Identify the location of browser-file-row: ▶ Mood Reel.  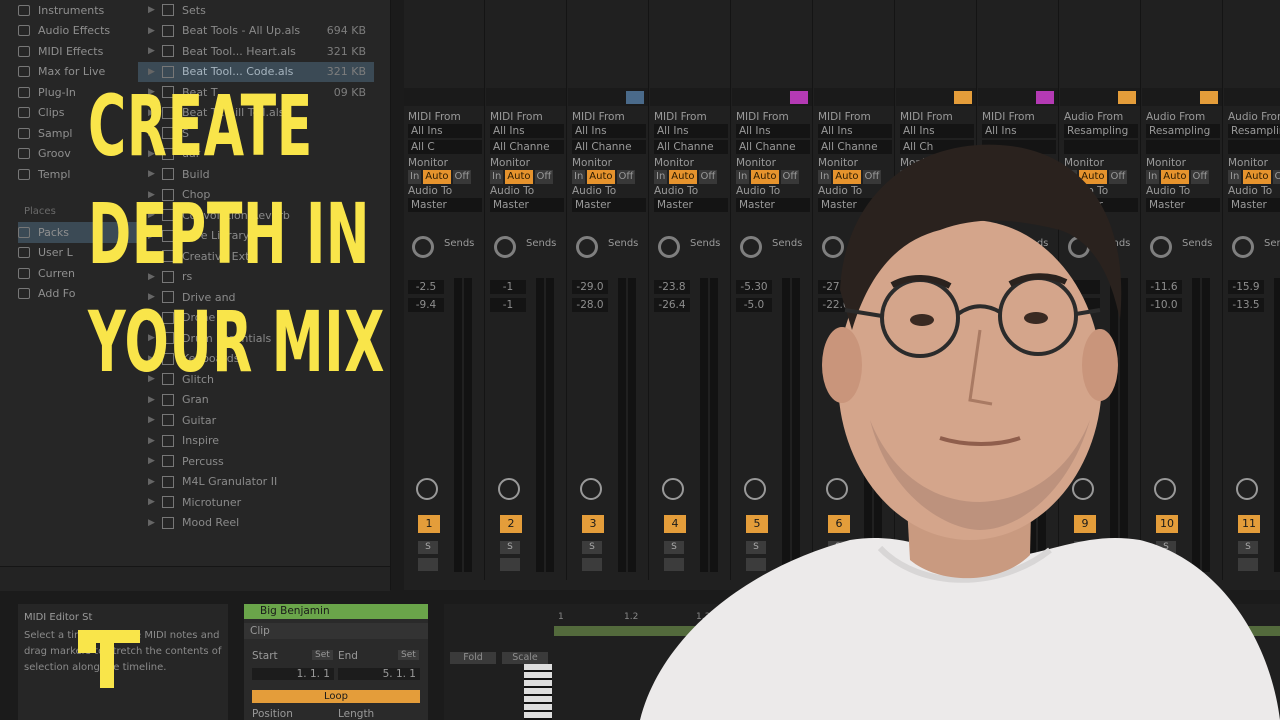
(256, 523).